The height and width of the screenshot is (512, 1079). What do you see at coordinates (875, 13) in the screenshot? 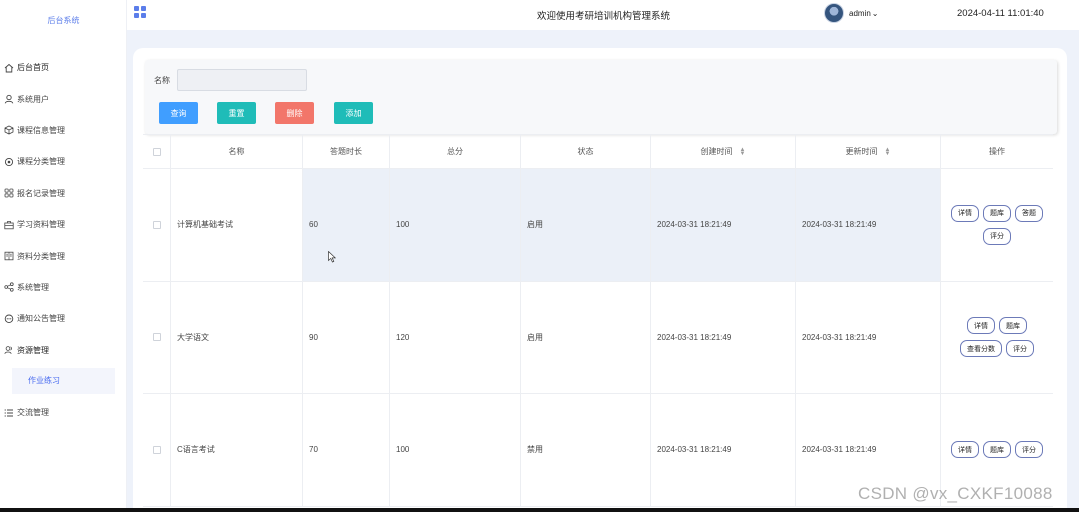
I see `chevron-down-icon: ⌄` at bounding box center [875, 13].